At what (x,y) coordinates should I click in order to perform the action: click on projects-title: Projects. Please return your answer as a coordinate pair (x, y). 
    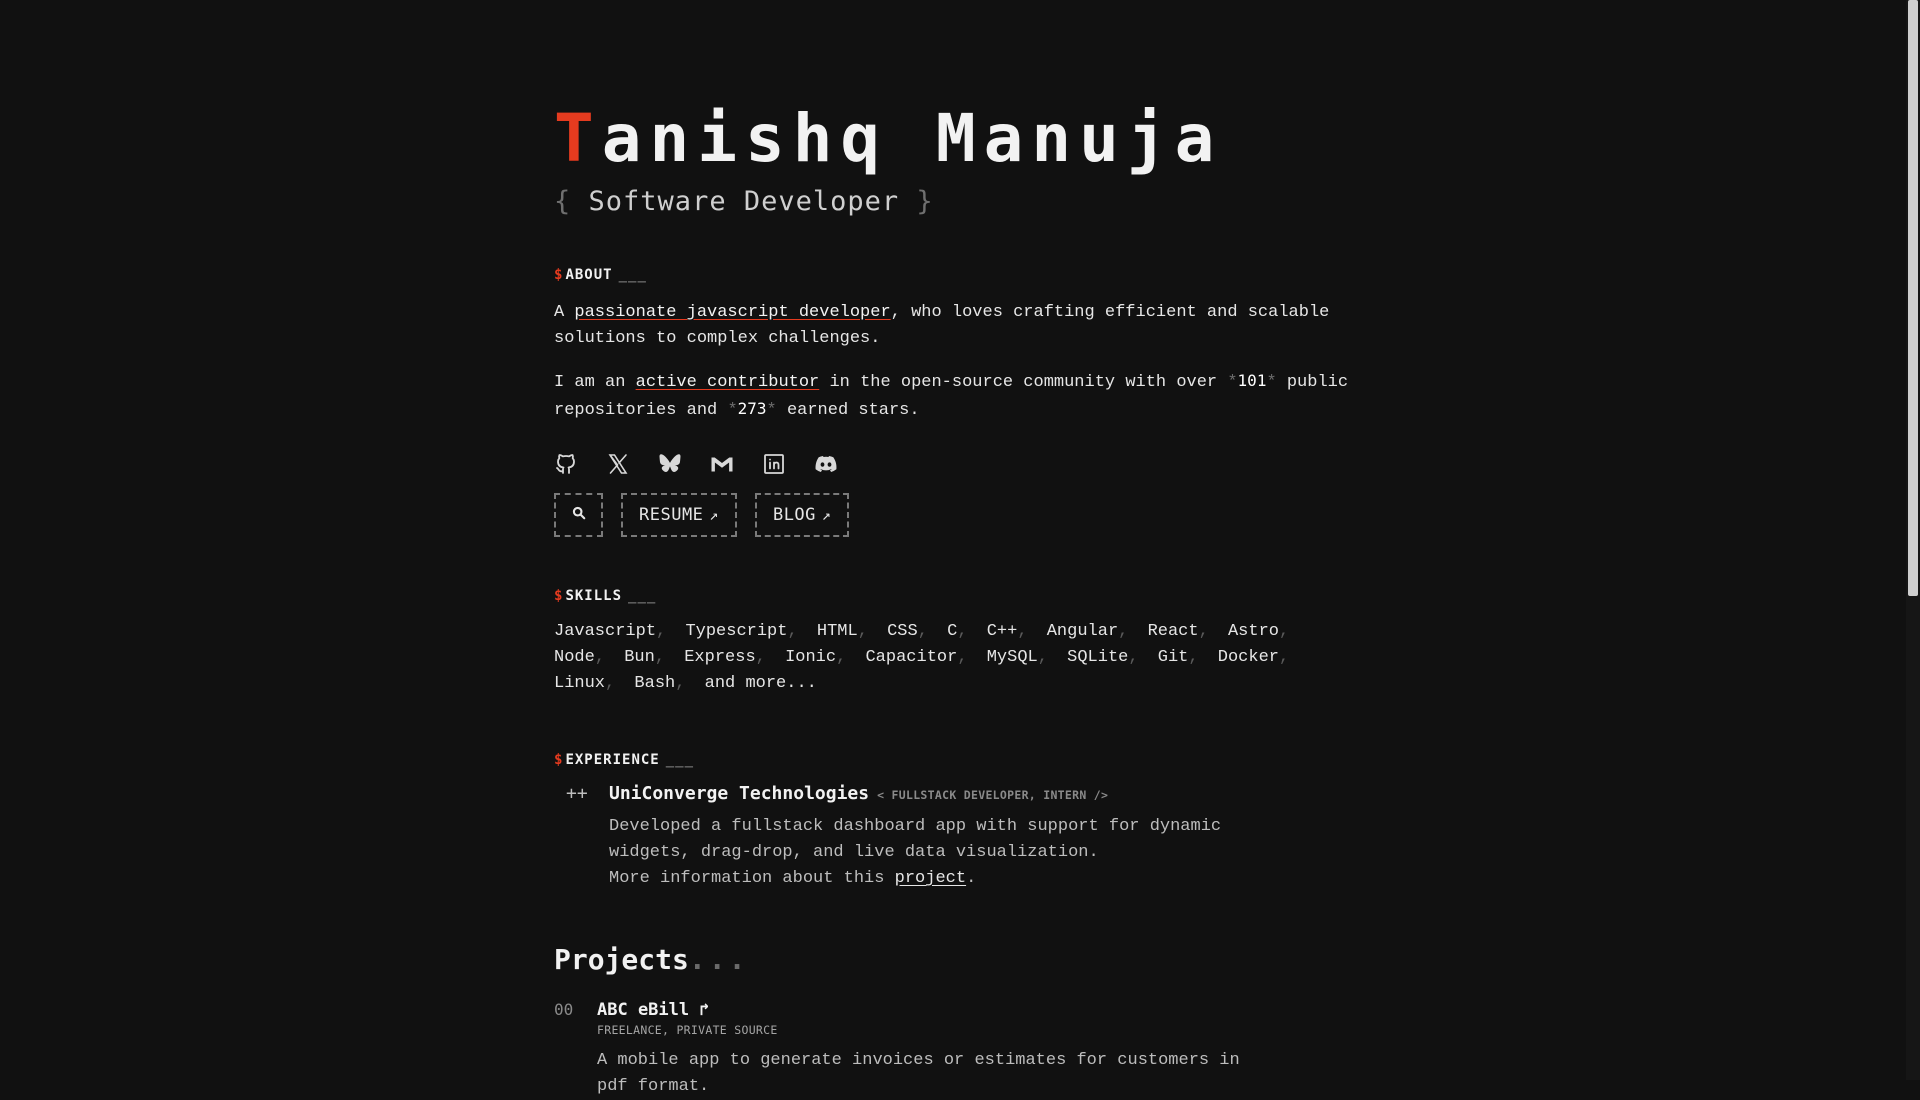
    Looking at the image, I should click on (621, 959).